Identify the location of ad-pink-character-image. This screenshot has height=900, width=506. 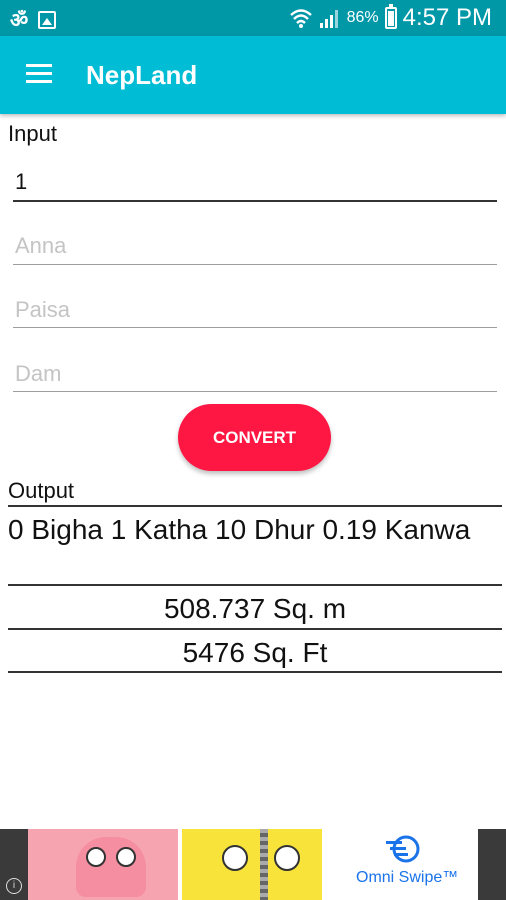
(103, 864).